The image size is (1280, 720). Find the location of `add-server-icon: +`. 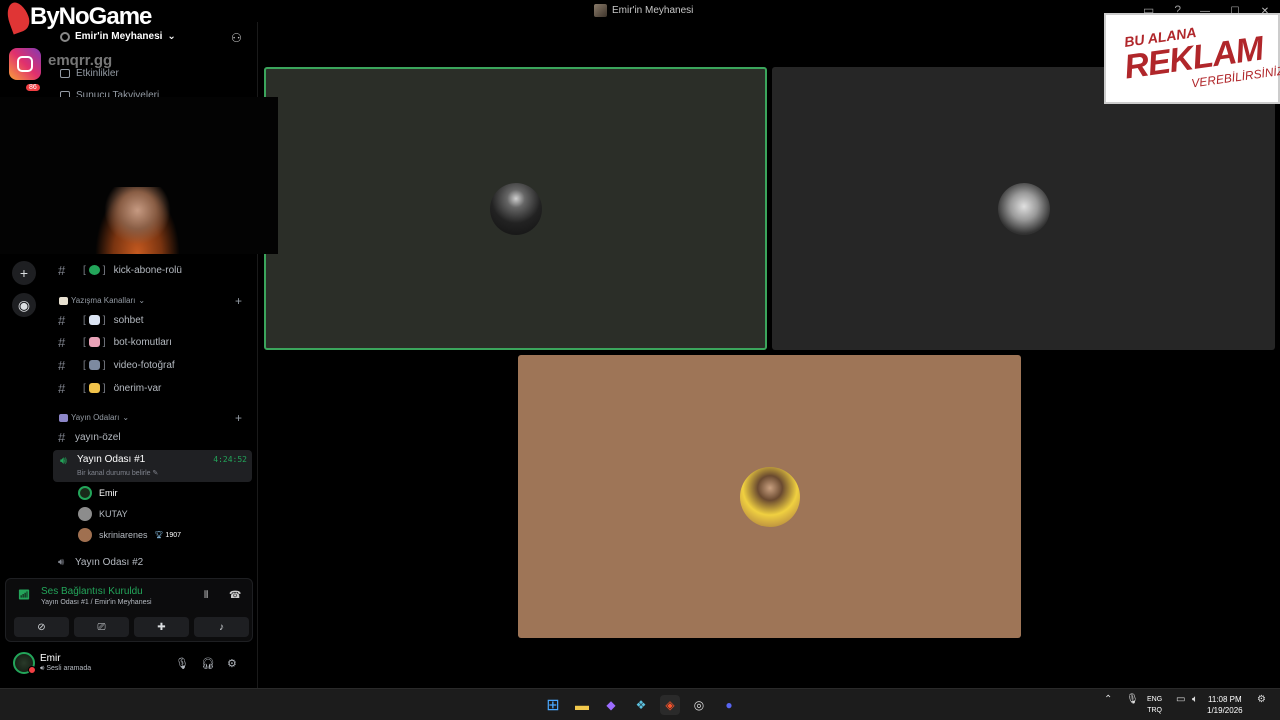

add-server-icon: + is located at coordinates (24, 273).